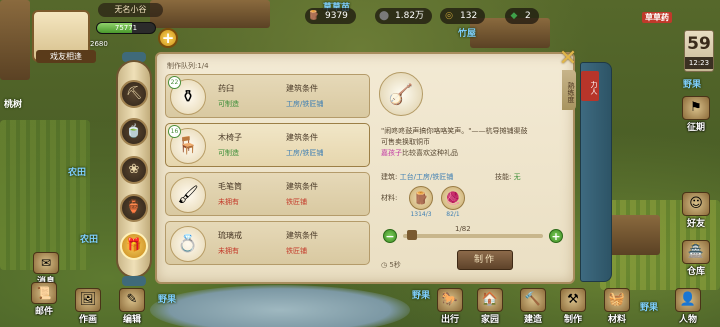 The width and height of the screenshot is (720, 327). What do you see at coordinates (503, 177) in the screenshot?
I see `skill-label: 技能:` at bounding box center [503, 177].